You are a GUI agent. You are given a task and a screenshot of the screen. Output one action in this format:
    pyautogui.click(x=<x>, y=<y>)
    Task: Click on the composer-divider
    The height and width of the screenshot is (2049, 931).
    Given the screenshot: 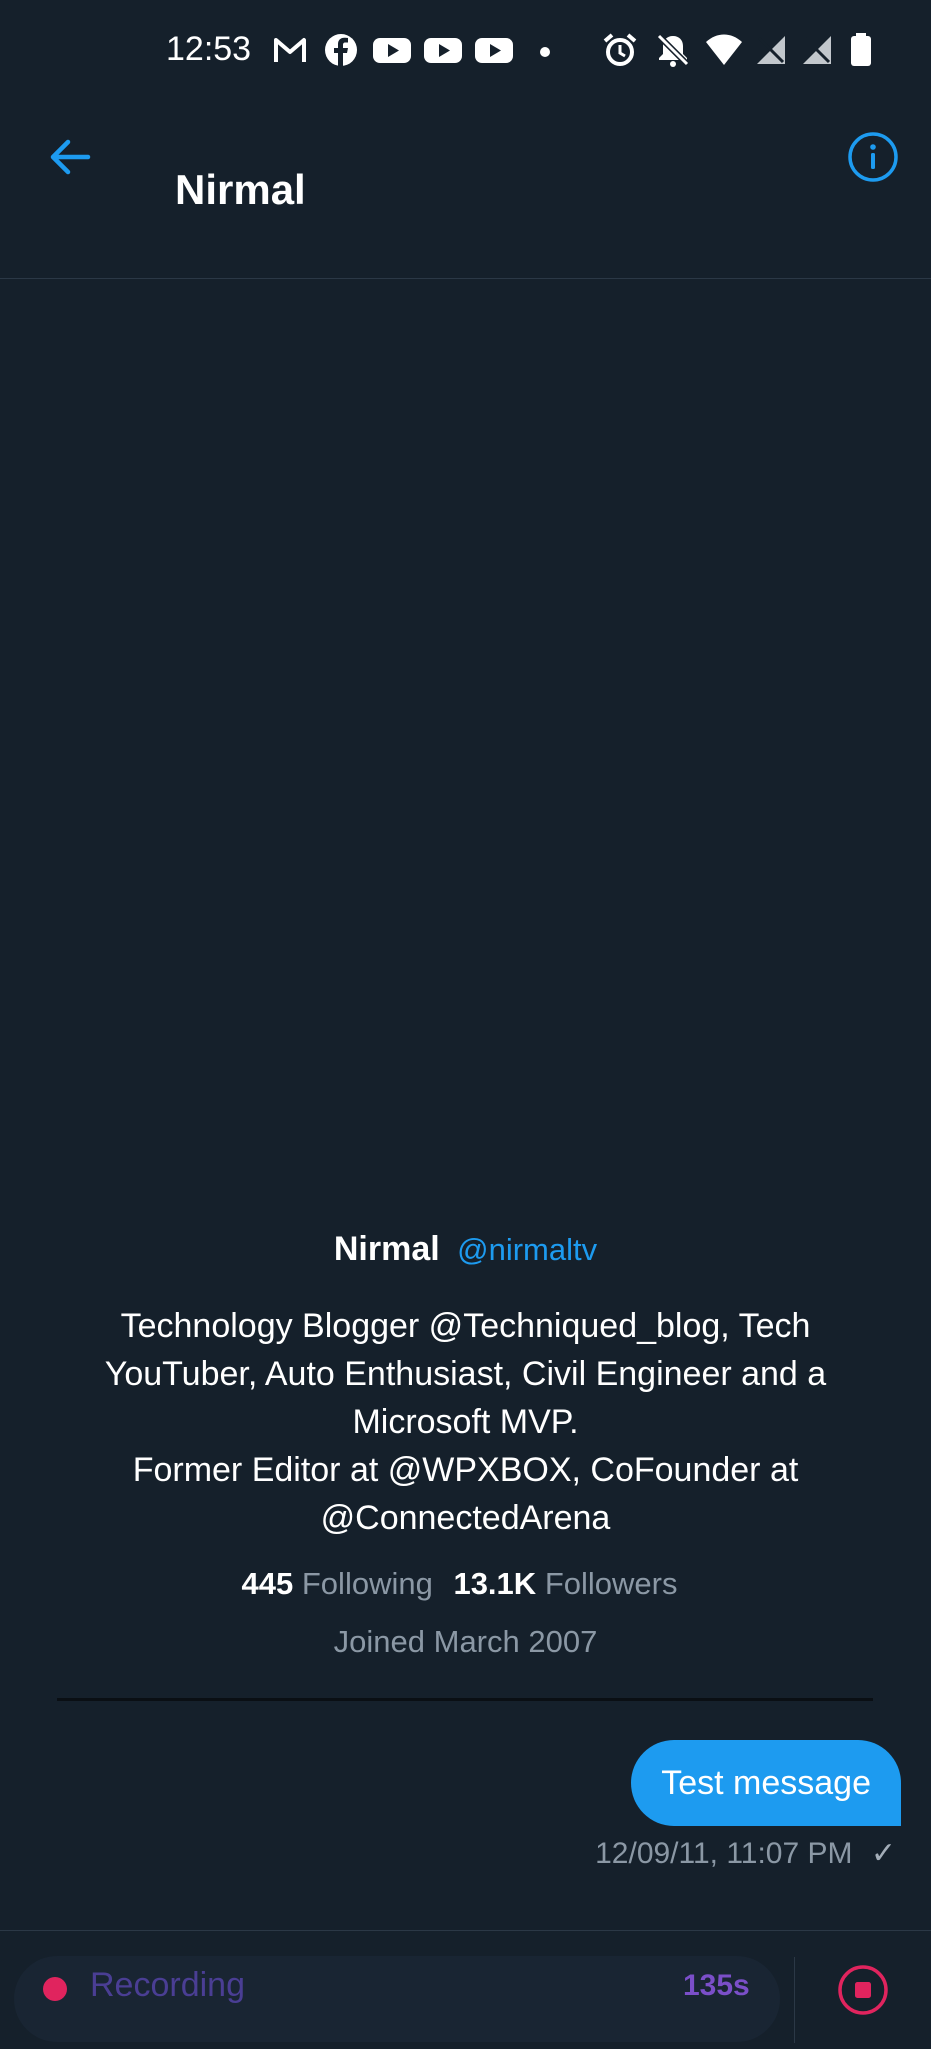 What is the action you would take?
    pyautogui.click(x=794, y=2000)
    